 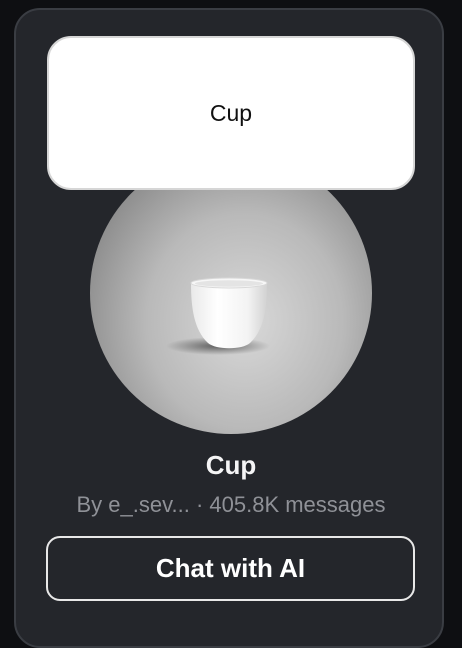 I want to click on chat-with-ai-button: Chat with AI, so click(x=230, y=568).